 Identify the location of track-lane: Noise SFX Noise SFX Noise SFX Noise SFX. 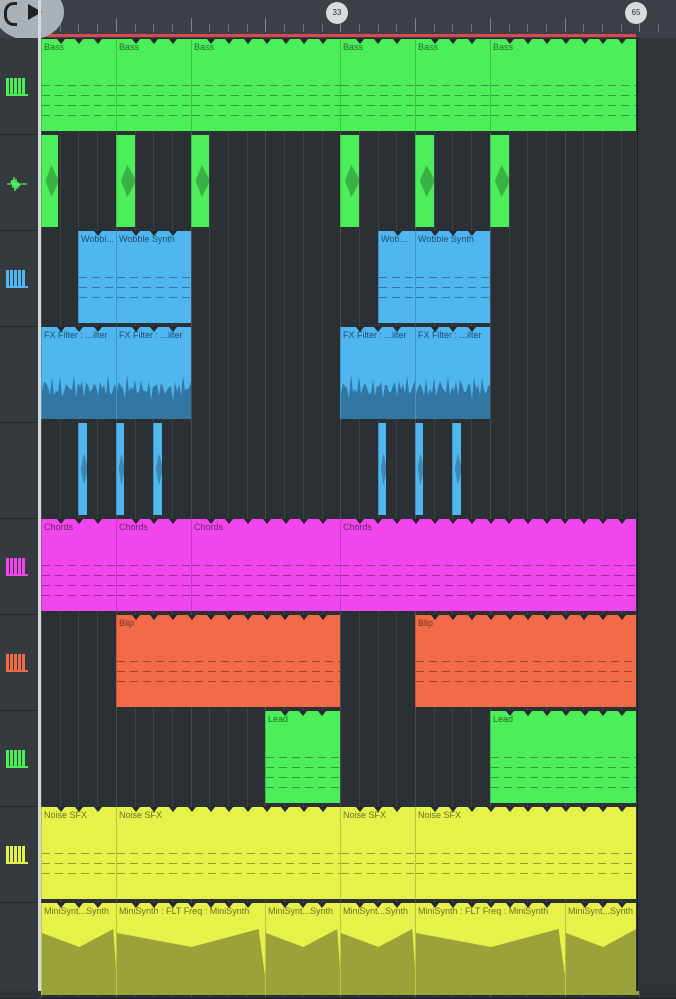
(358, 854).